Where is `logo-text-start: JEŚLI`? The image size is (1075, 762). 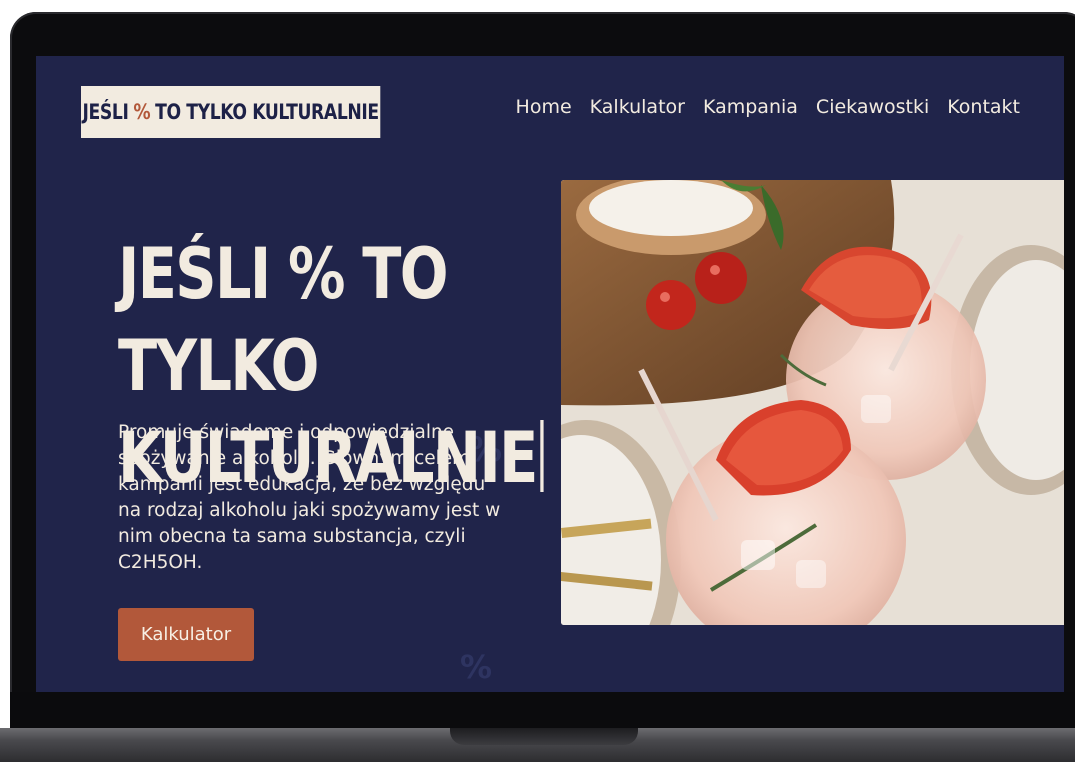
logo-text-start: JEŚLI is located at coordinates (105, 112).